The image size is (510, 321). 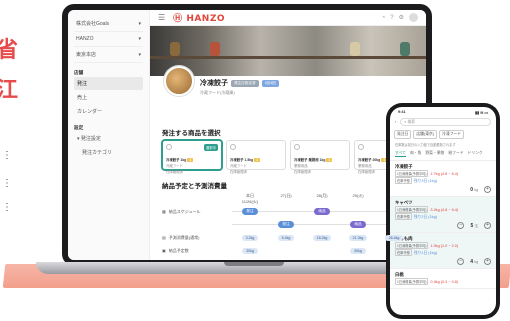 I want to click on stock-value: 30kg, so click(x=358, y=250).